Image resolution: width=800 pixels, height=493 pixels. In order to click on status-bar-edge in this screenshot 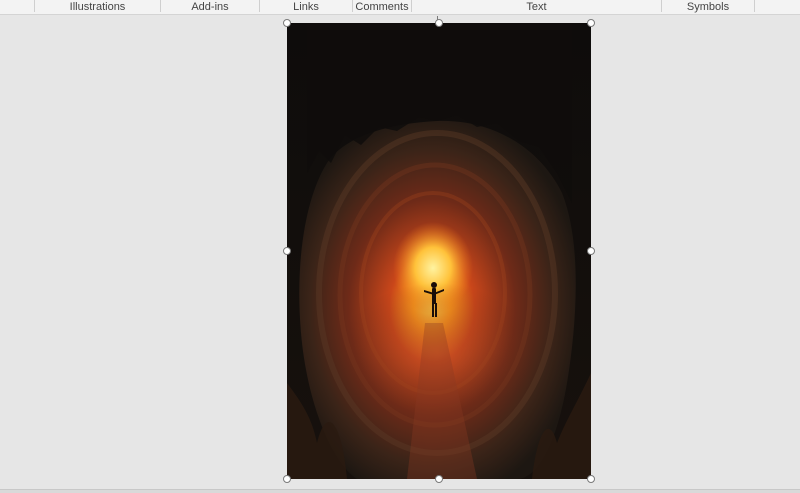, I will do `click(400, 491)`.